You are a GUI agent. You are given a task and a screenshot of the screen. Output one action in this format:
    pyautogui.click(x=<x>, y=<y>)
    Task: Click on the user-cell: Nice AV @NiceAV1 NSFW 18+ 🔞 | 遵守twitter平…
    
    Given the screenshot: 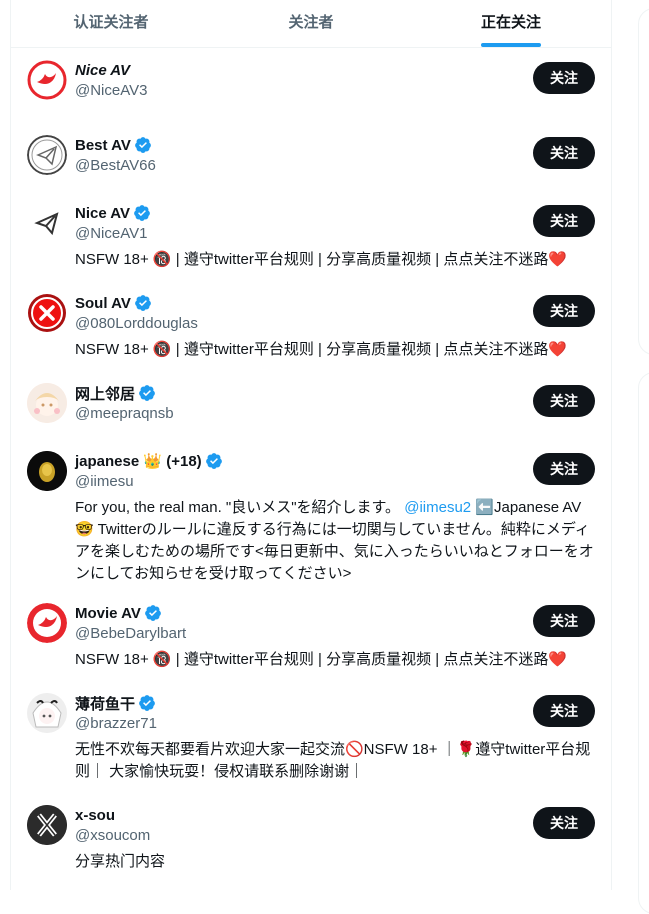 What is the action you would take?
    pyautogui.click(x=311, y=236)
    